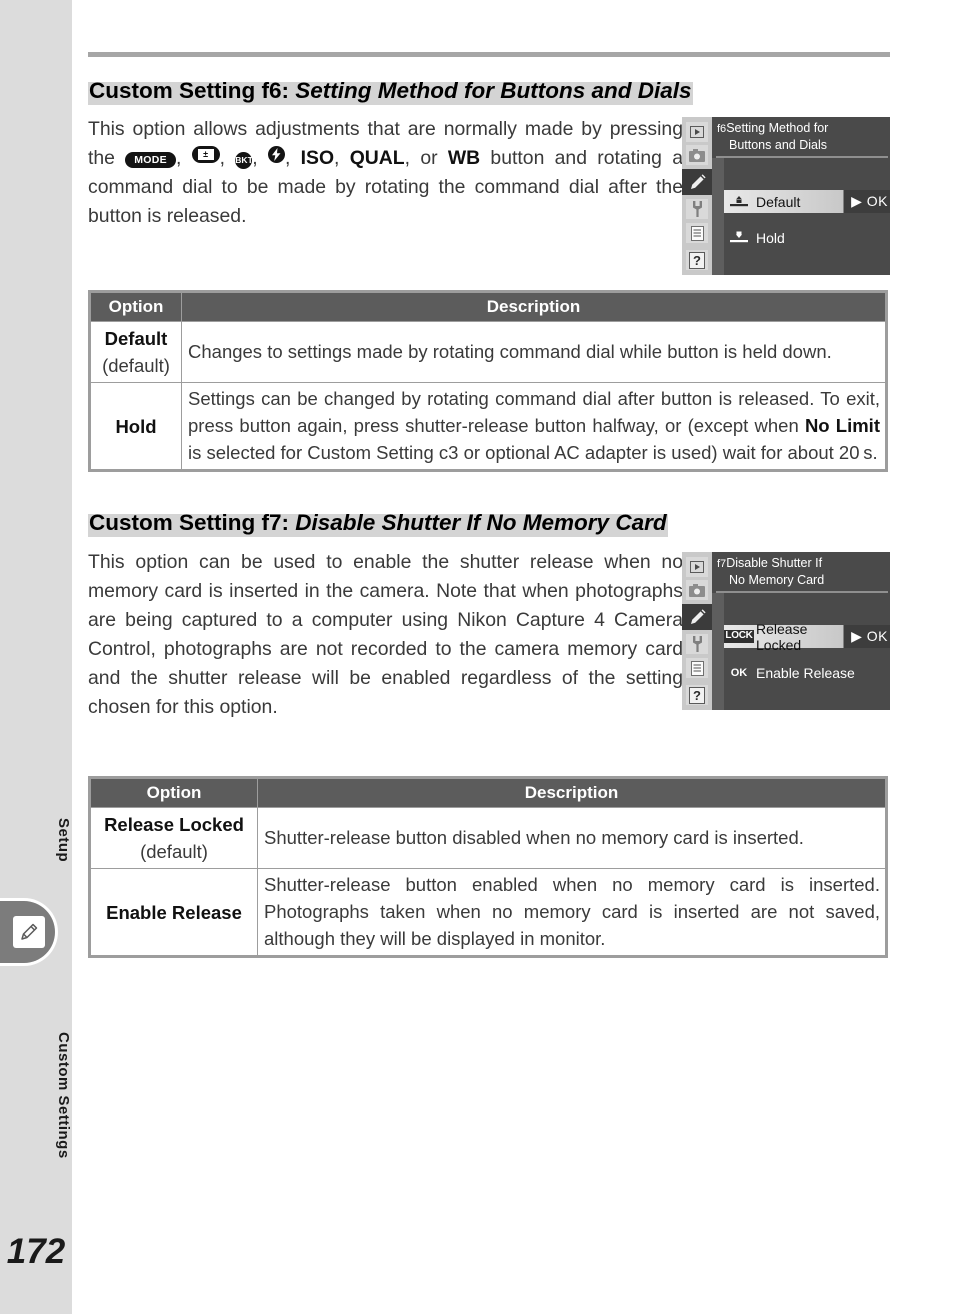 This screenshot has width=954, height=1314. Describe the element at coordinates (481, 522) in the screenshot. I see `heading-italic-f7: Disable Shutter If No Memory Card` at that location.